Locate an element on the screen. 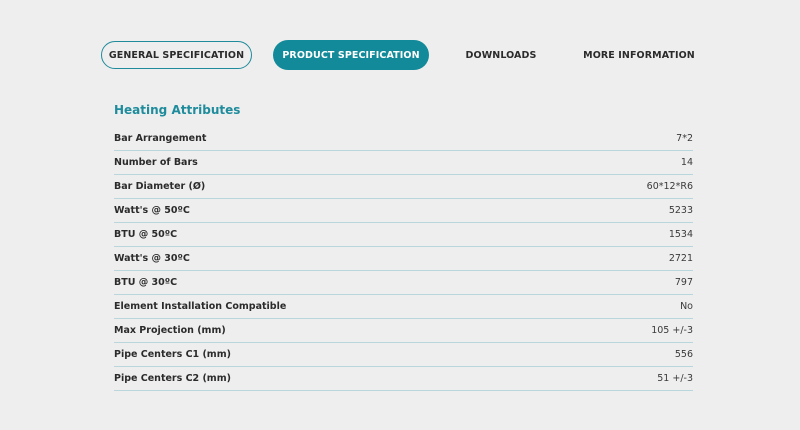 This screenshot has height=430, width=800. table-row: Number of Bars 14 is located at coordinates (403, 163).